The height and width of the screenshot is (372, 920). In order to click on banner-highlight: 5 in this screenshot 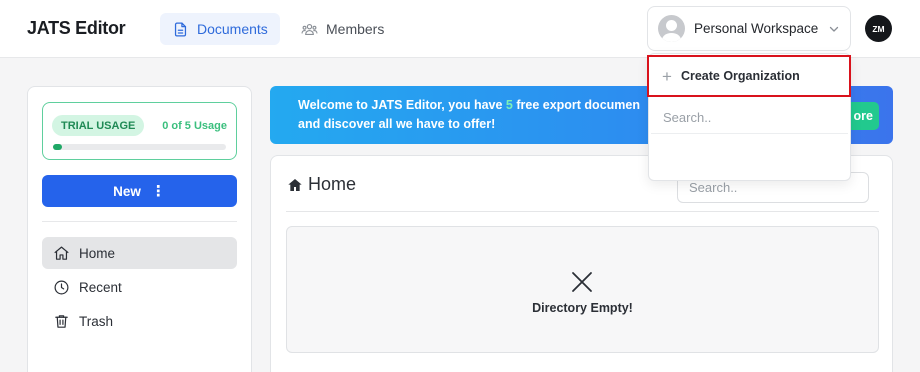, I will do `click(509, 105)`.